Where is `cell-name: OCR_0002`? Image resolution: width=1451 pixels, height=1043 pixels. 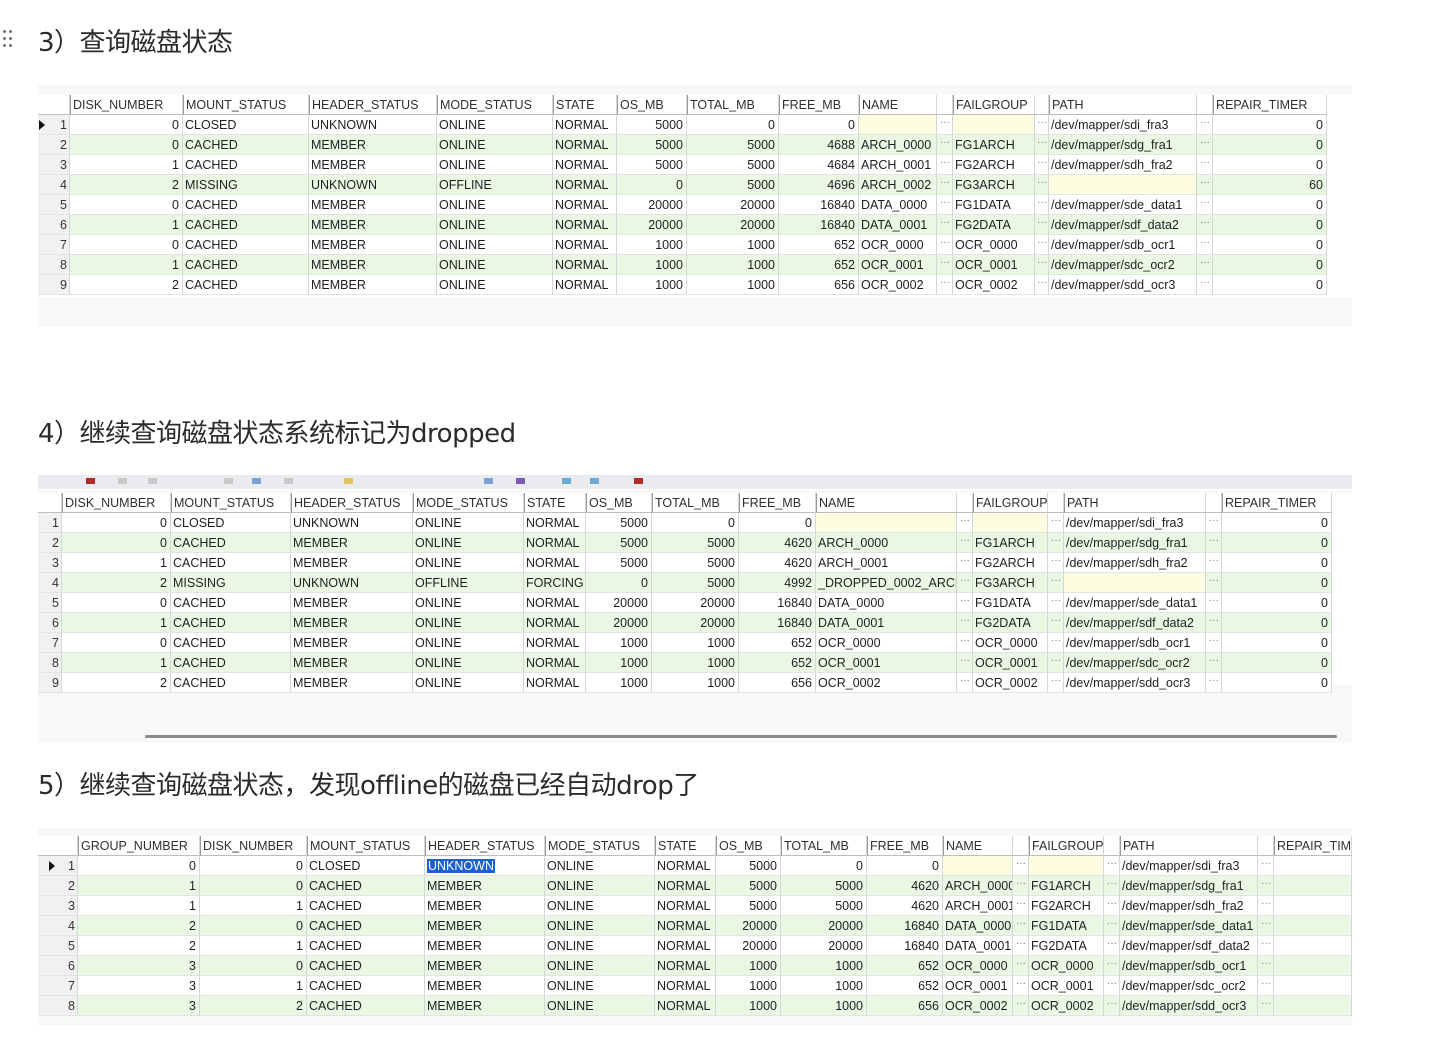 cell-name: OCR_0002 is located at coordinates (886, 683).